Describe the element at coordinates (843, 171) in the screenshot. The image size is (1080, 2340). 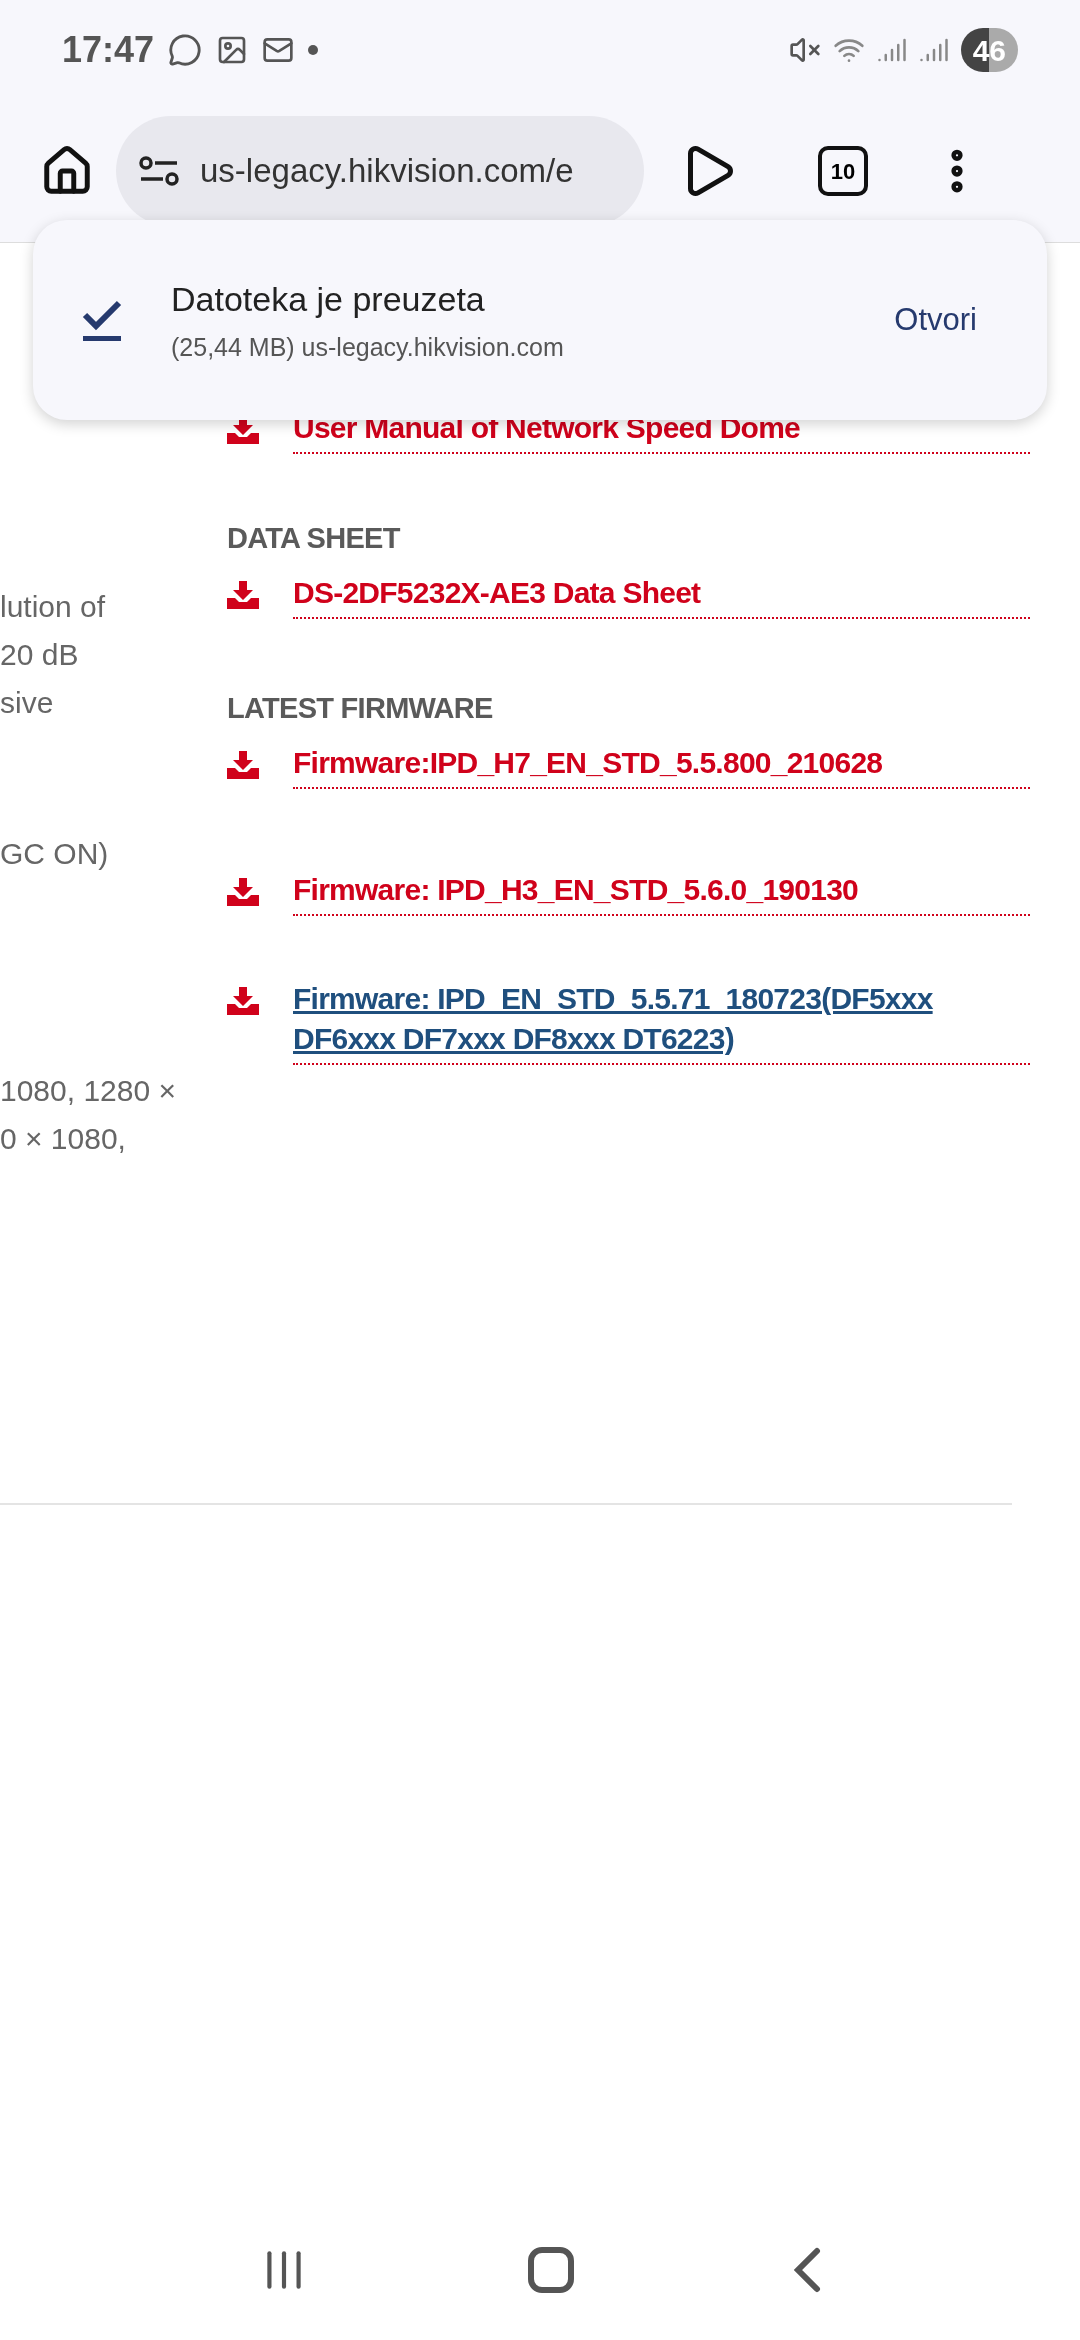
I see `tab-count: 10` at that location.